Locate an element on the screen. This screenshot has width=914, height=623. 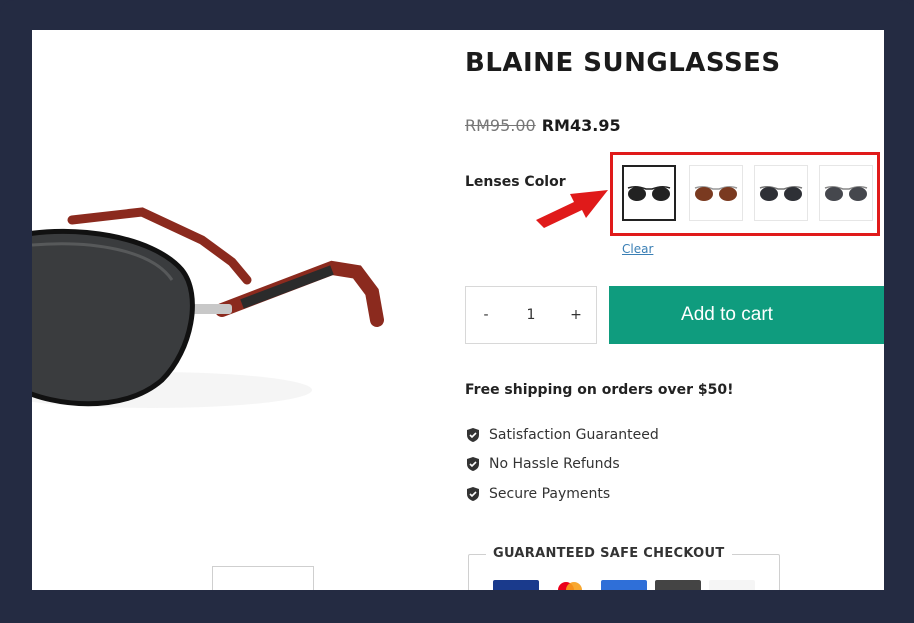
quantity-stepper: - 1 + is located at coordinates (531, 315).